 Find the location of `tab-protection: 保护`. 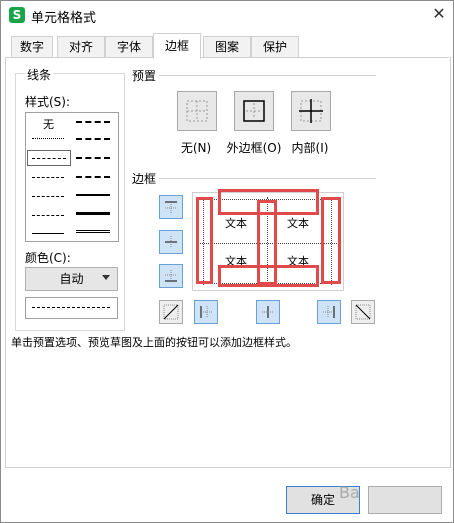

tab-protection: 保护 is located at coordinates (275, 47).